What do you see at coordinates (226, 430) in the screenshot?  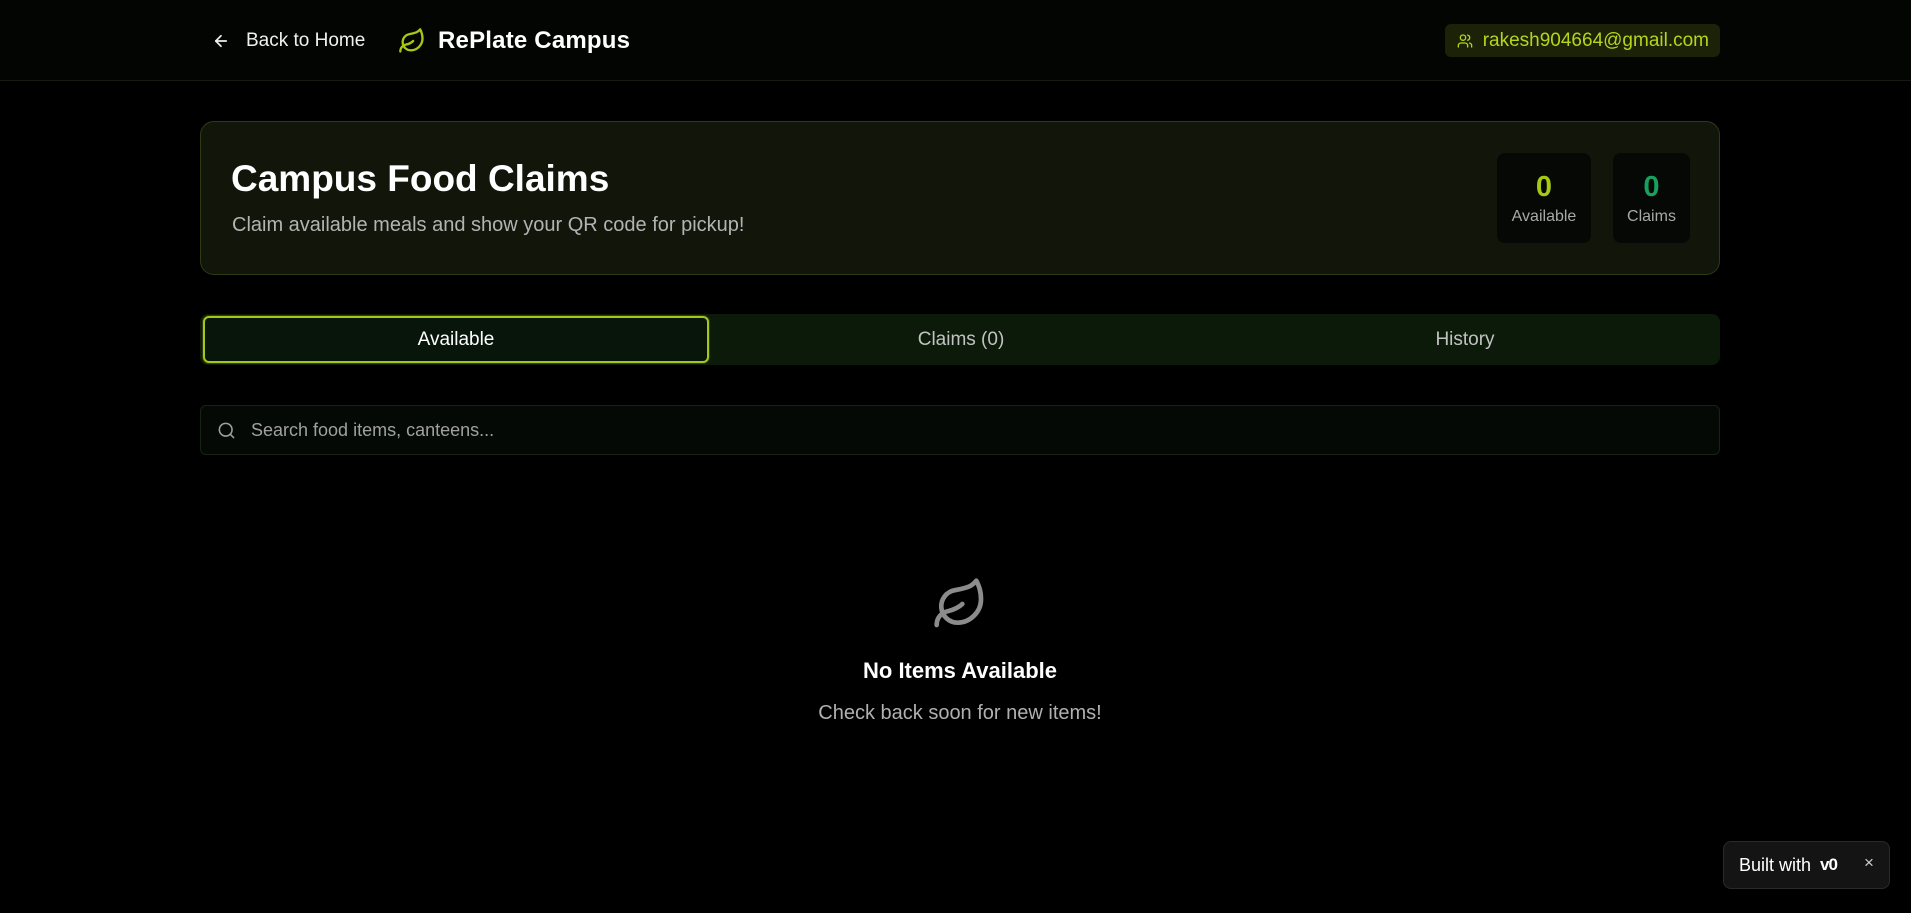 I see `search-icon` at bounding box center [226, 430].